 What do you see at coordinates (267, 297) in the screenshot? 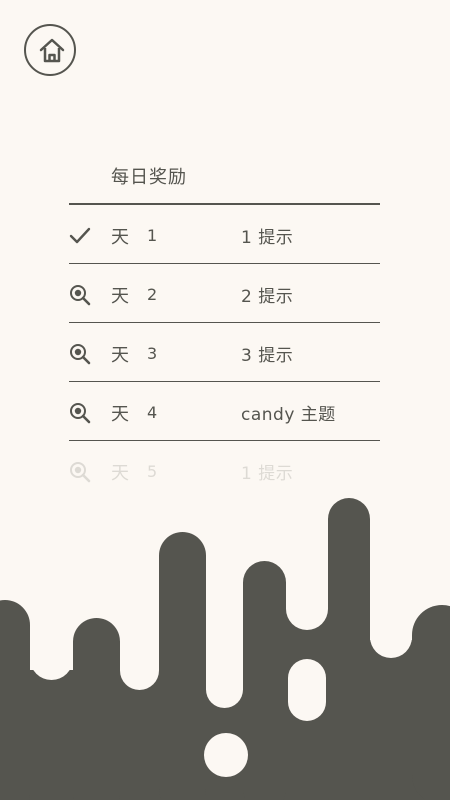
I see `reward-text: 2 提示` at bounding box center [267, 297].